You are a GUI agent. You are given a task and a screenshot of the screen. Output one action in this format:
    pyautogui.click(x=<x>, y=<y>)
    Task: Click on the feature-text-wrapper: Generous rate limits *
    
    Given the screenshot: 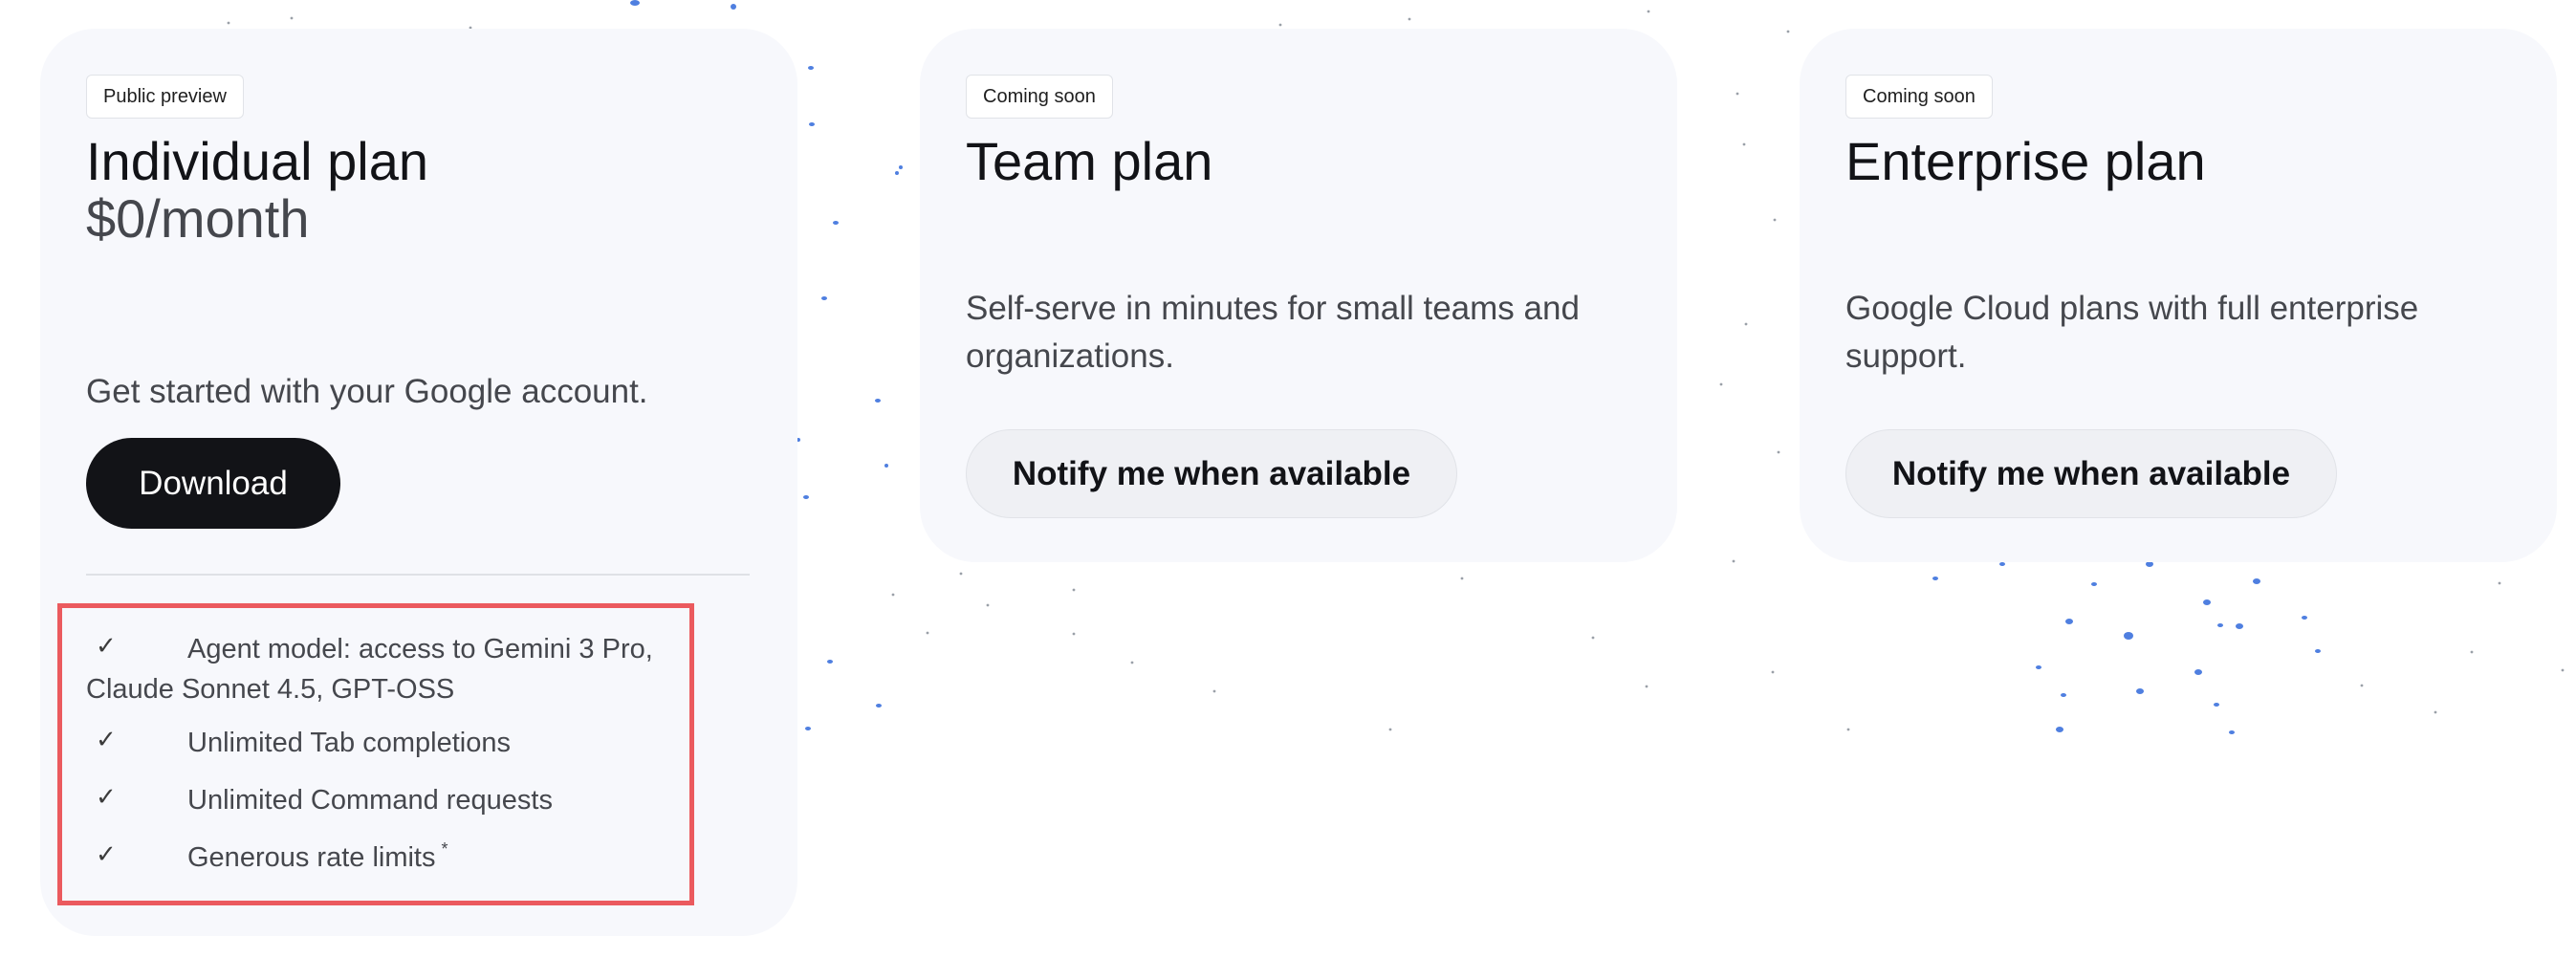 What is the action you would take?
    pyautogui.click(x=267, y=859)
    